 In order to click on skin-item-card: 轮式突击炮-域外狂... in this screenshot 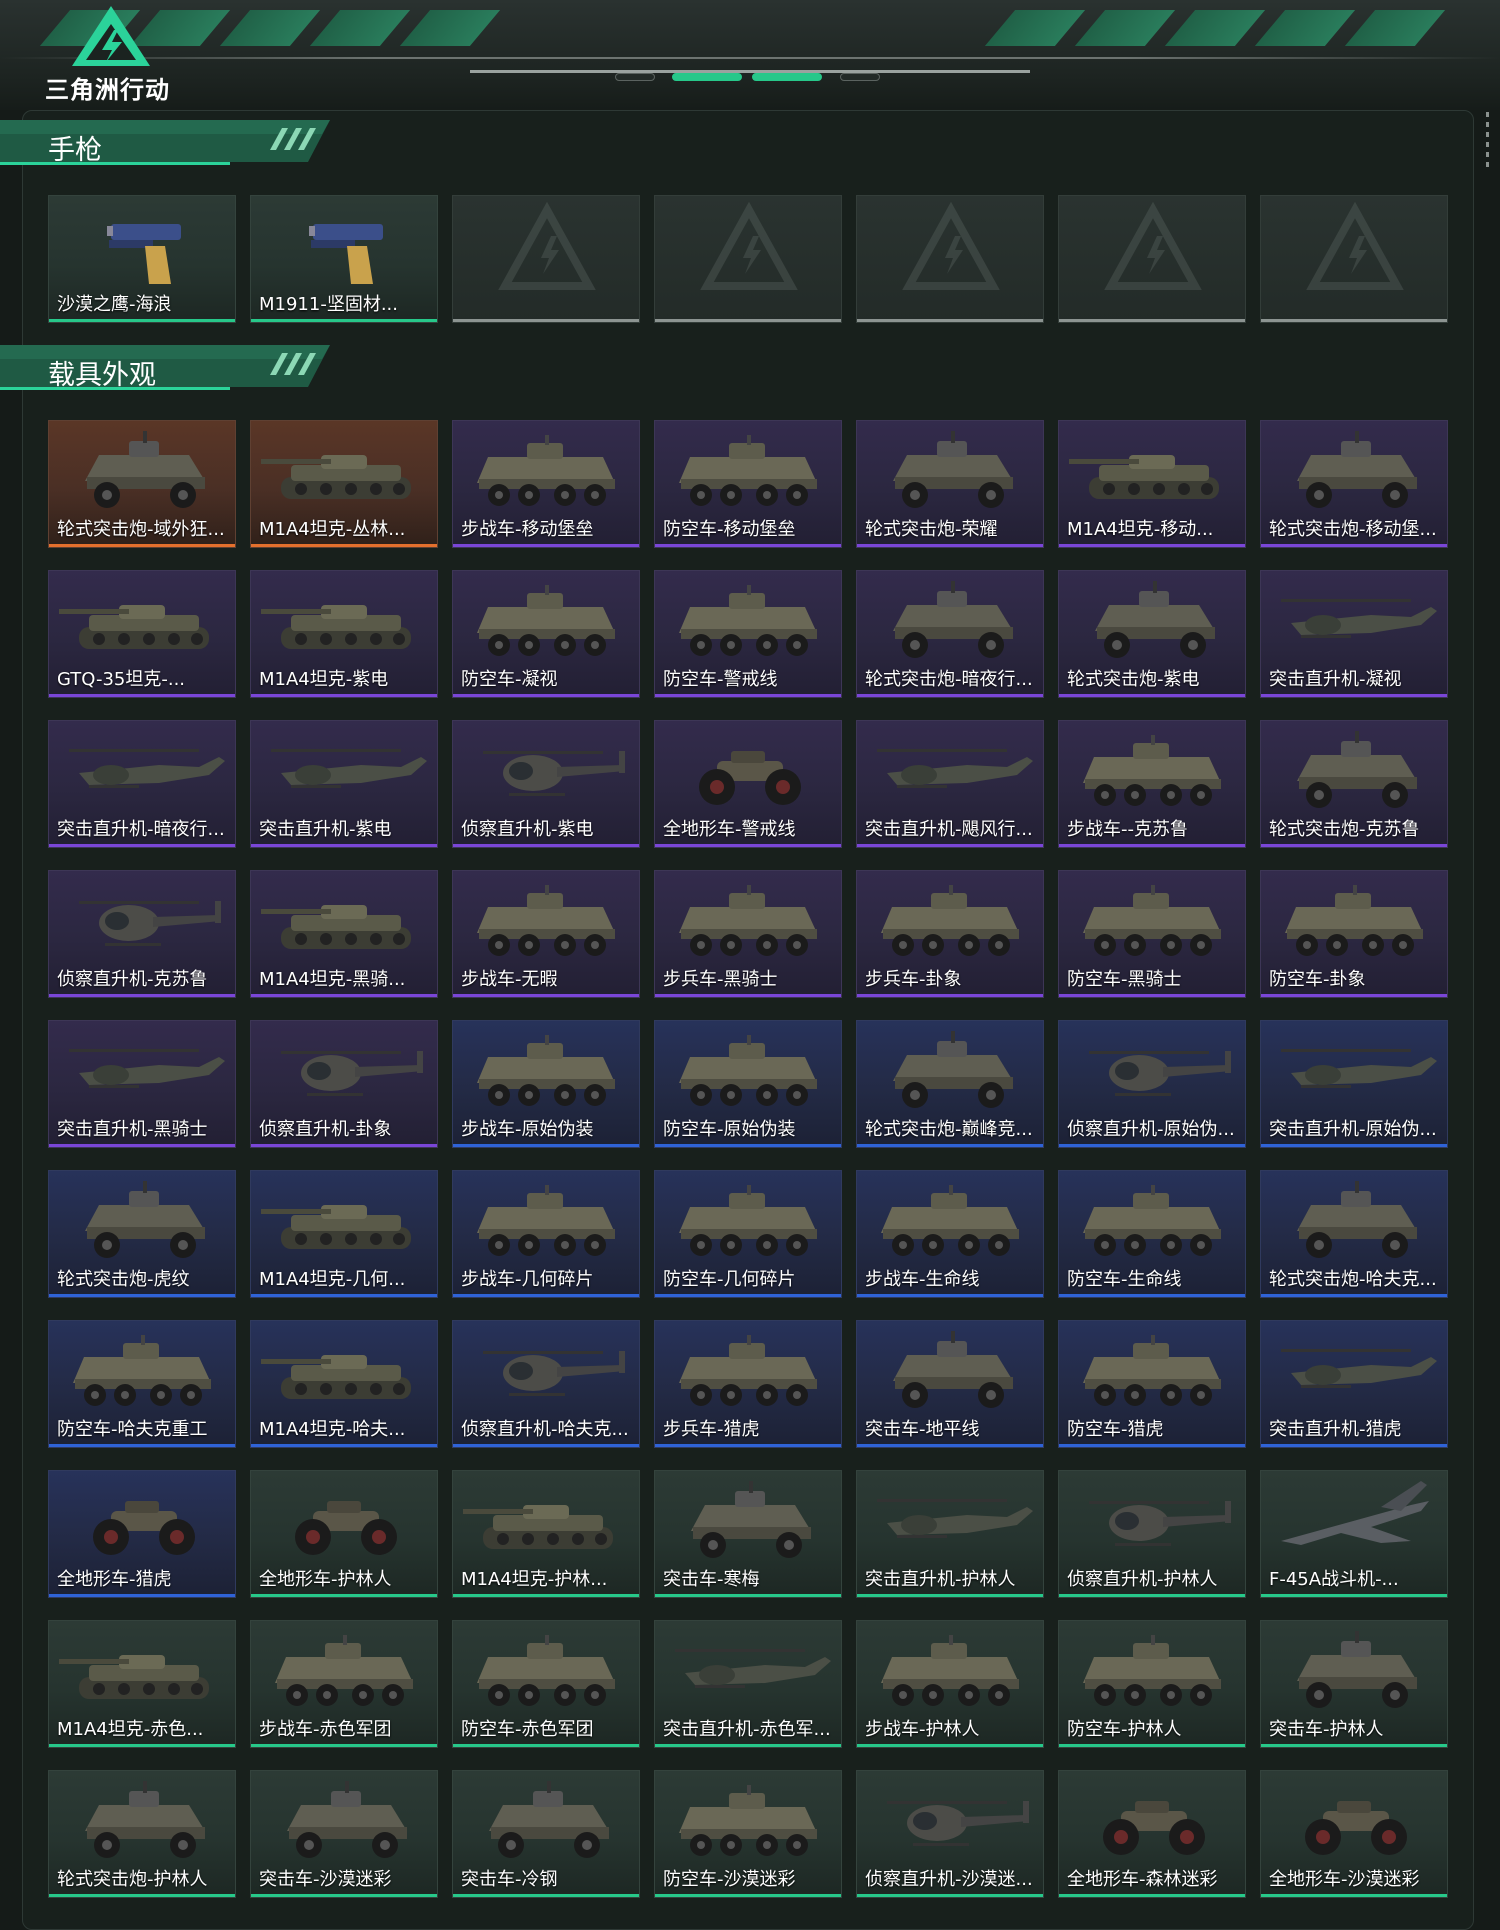, I will do `click(142, 484)`.